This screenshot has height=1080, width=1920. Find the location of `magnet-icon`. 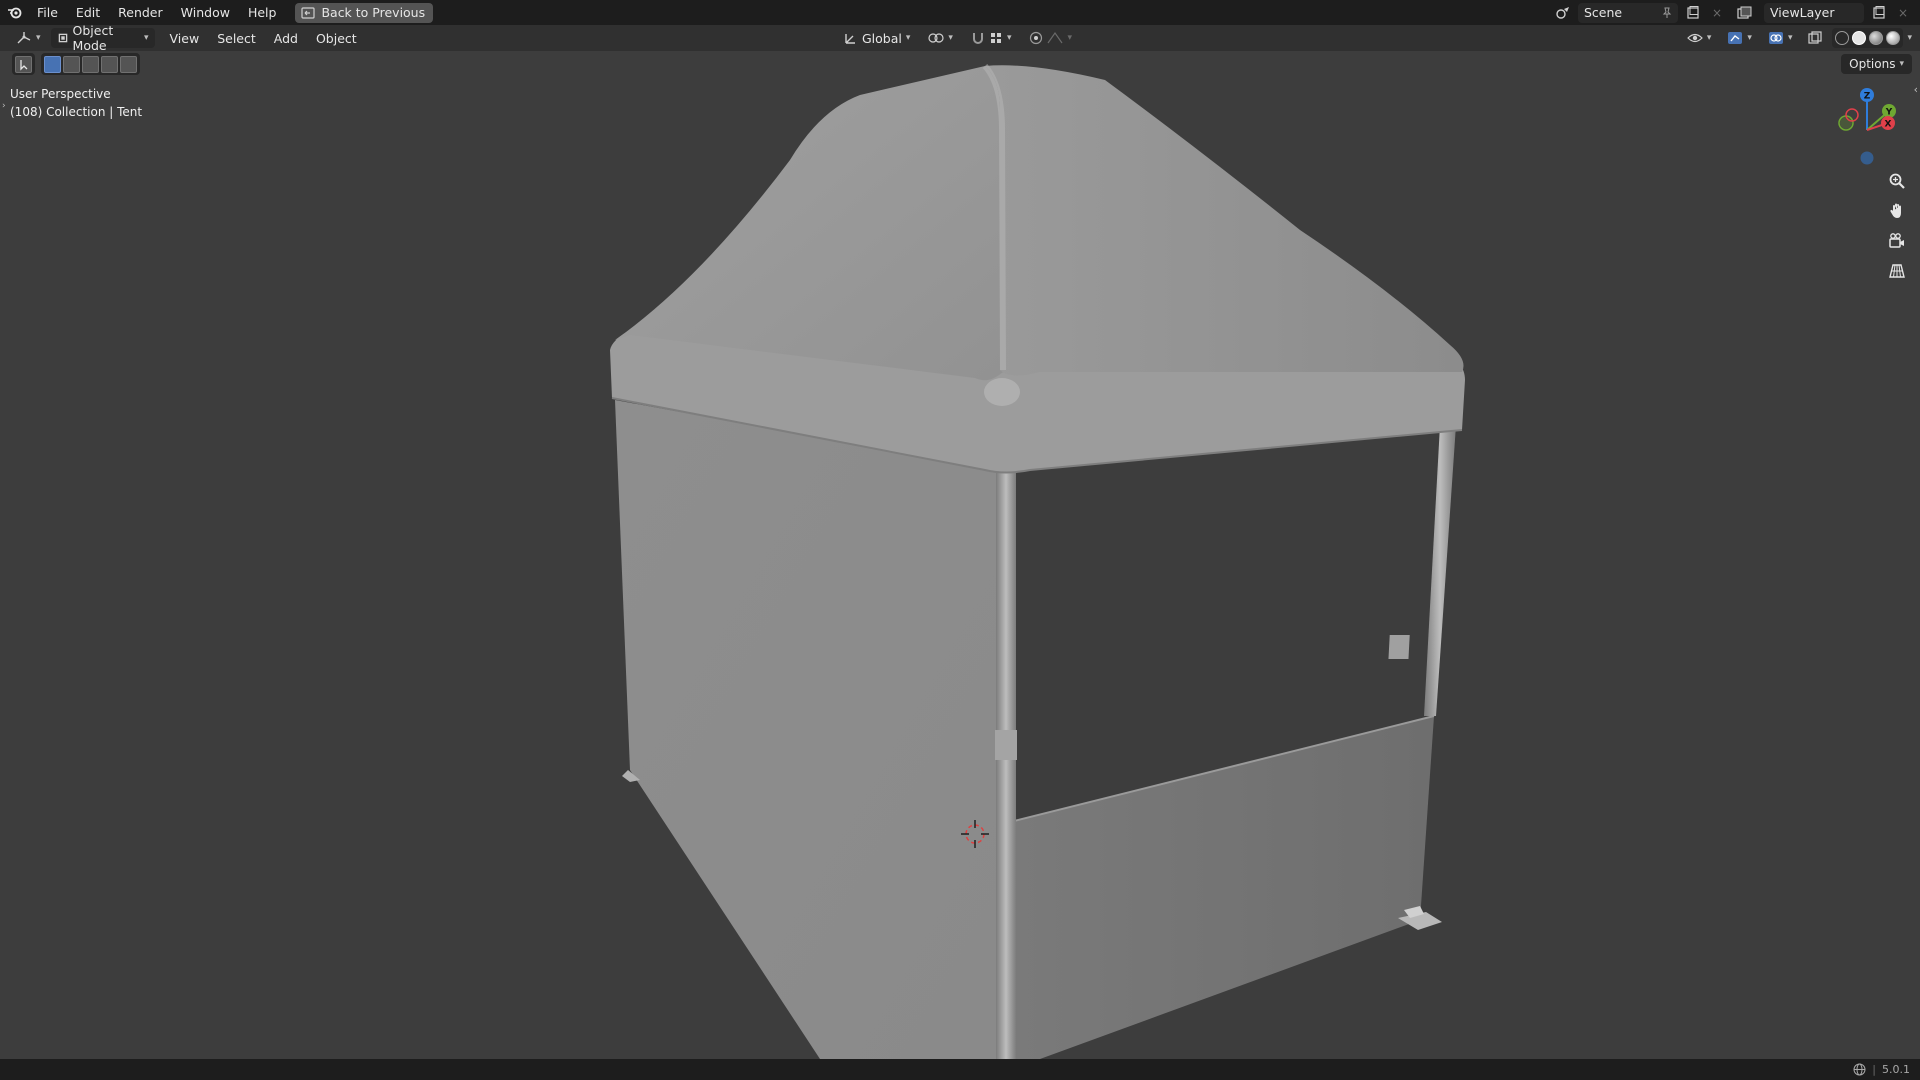

magnet-icon is located at coordinates (977, 38).